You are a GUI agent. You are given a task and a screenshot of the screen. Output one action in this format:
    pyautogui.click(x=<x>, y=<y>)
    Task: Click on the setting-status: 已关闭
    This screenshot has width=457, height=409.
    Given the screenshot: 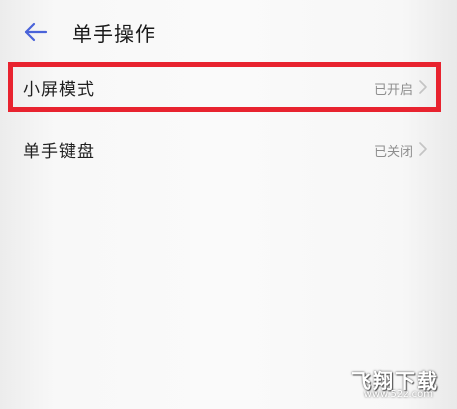 What is the action you would take?
    pyautogui.click(x=393, y=152)
    